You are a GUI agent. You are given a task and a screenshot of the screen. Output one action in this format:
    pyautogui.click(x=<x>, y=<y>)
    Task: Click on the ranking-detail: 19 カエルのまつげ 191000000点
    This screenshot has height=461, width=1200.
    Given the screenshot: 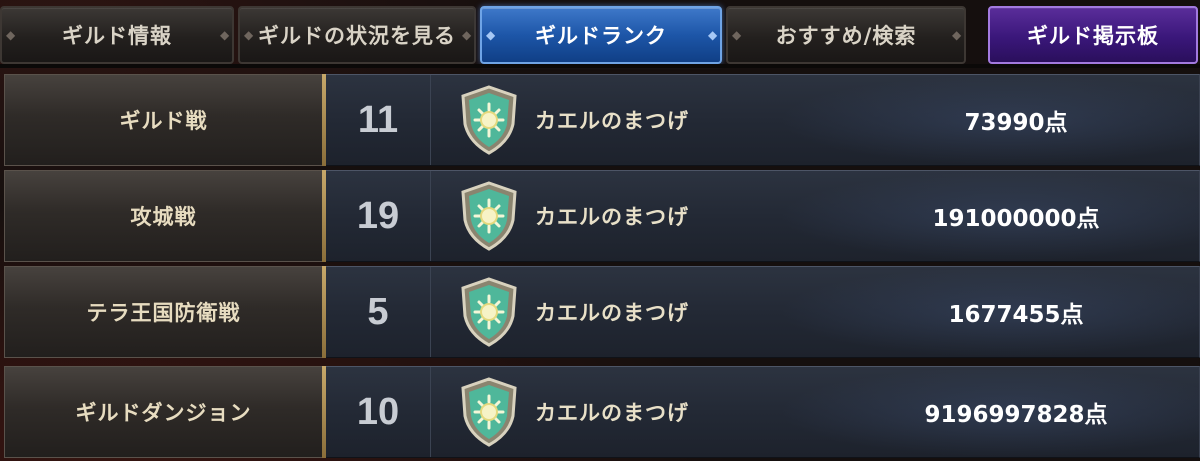 What is the action you would take?
    pyautogui.click(x=763, y=216)
    